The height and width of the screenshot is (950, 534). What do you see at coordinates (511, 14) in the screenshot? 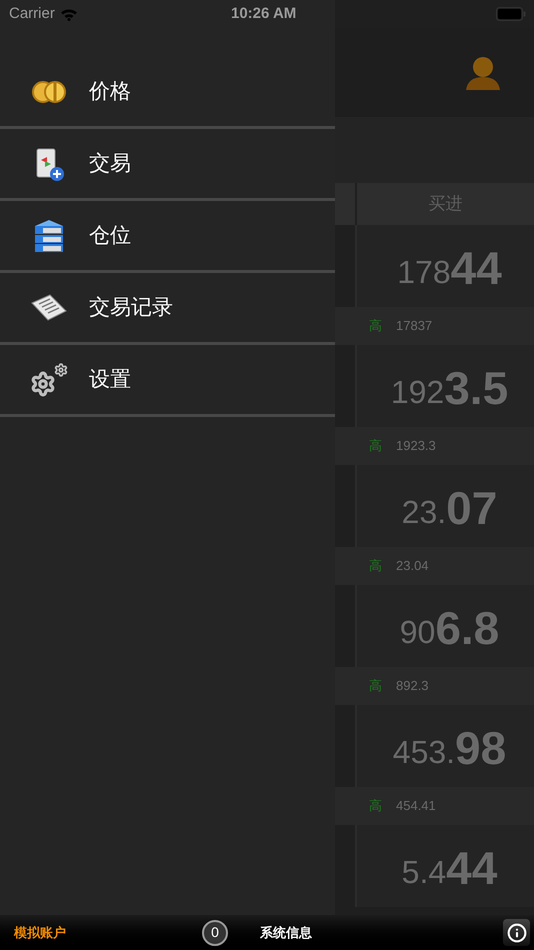
I see `battery-icon` at bounding box center [511, 14].